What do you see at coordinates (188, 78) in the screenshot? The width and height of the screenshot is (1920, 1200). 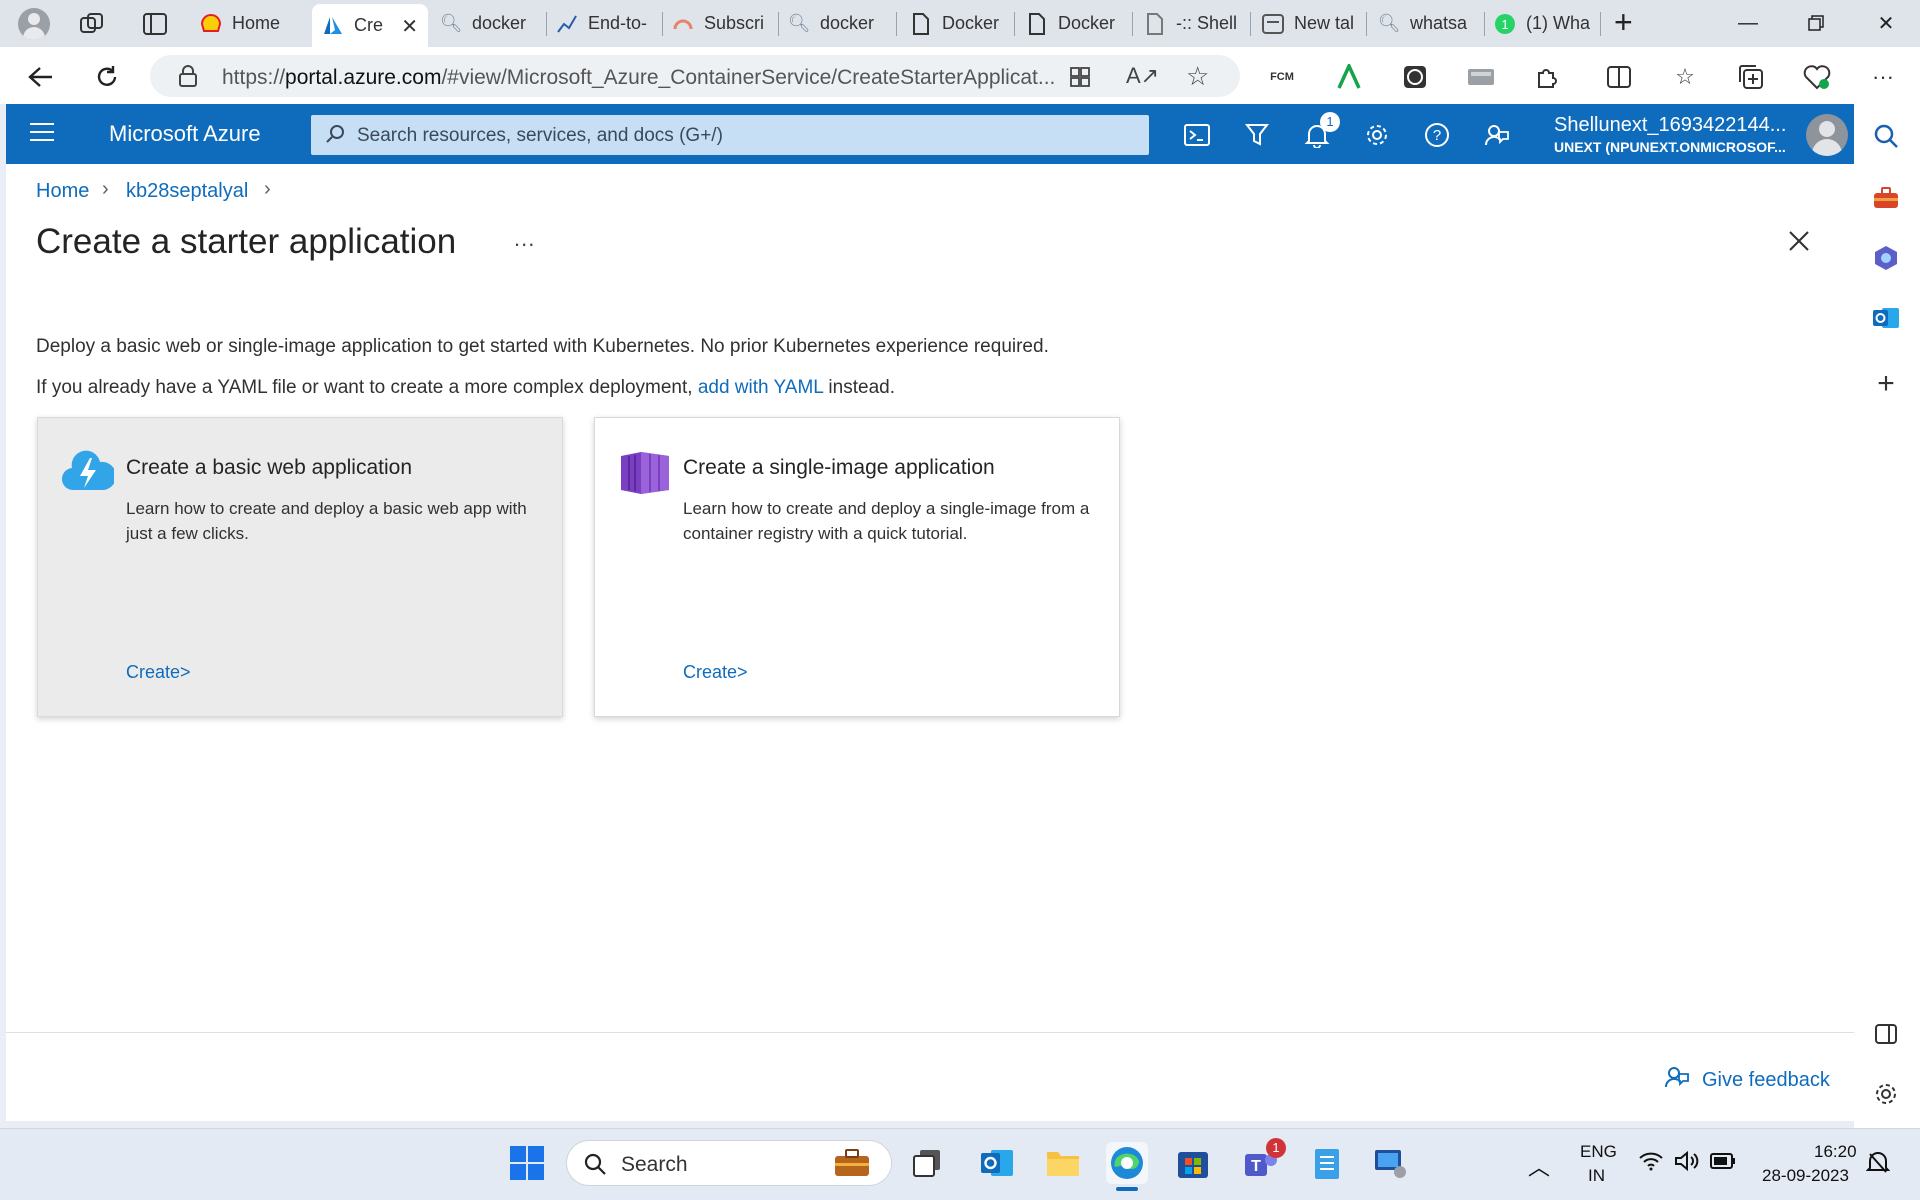 I see `lock-icon` at bounding box center [188, 78].